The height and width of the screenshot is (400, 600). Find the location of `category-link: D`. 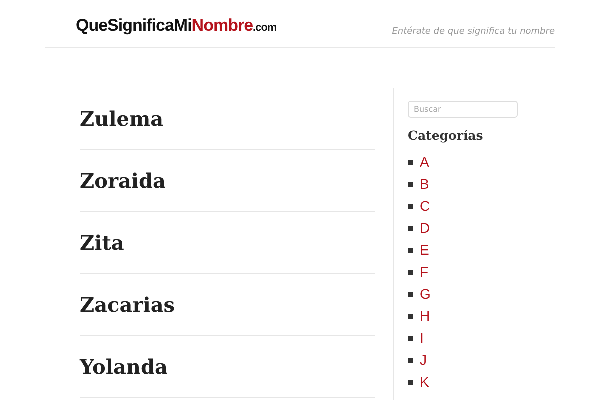

category-link: D is located at coordinates (425, 228).